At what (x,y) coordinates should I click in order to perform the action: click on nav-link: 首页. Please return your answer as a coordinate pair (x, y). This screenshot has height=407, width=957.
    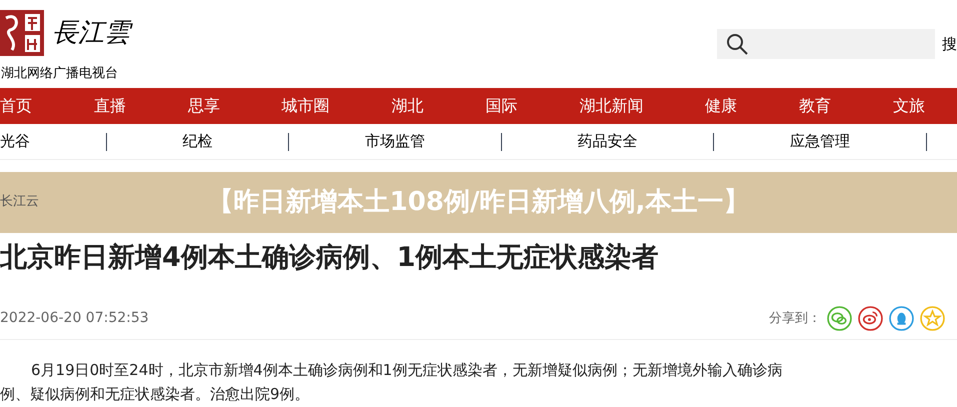
    Looking at the image, I should click on (16, 106).